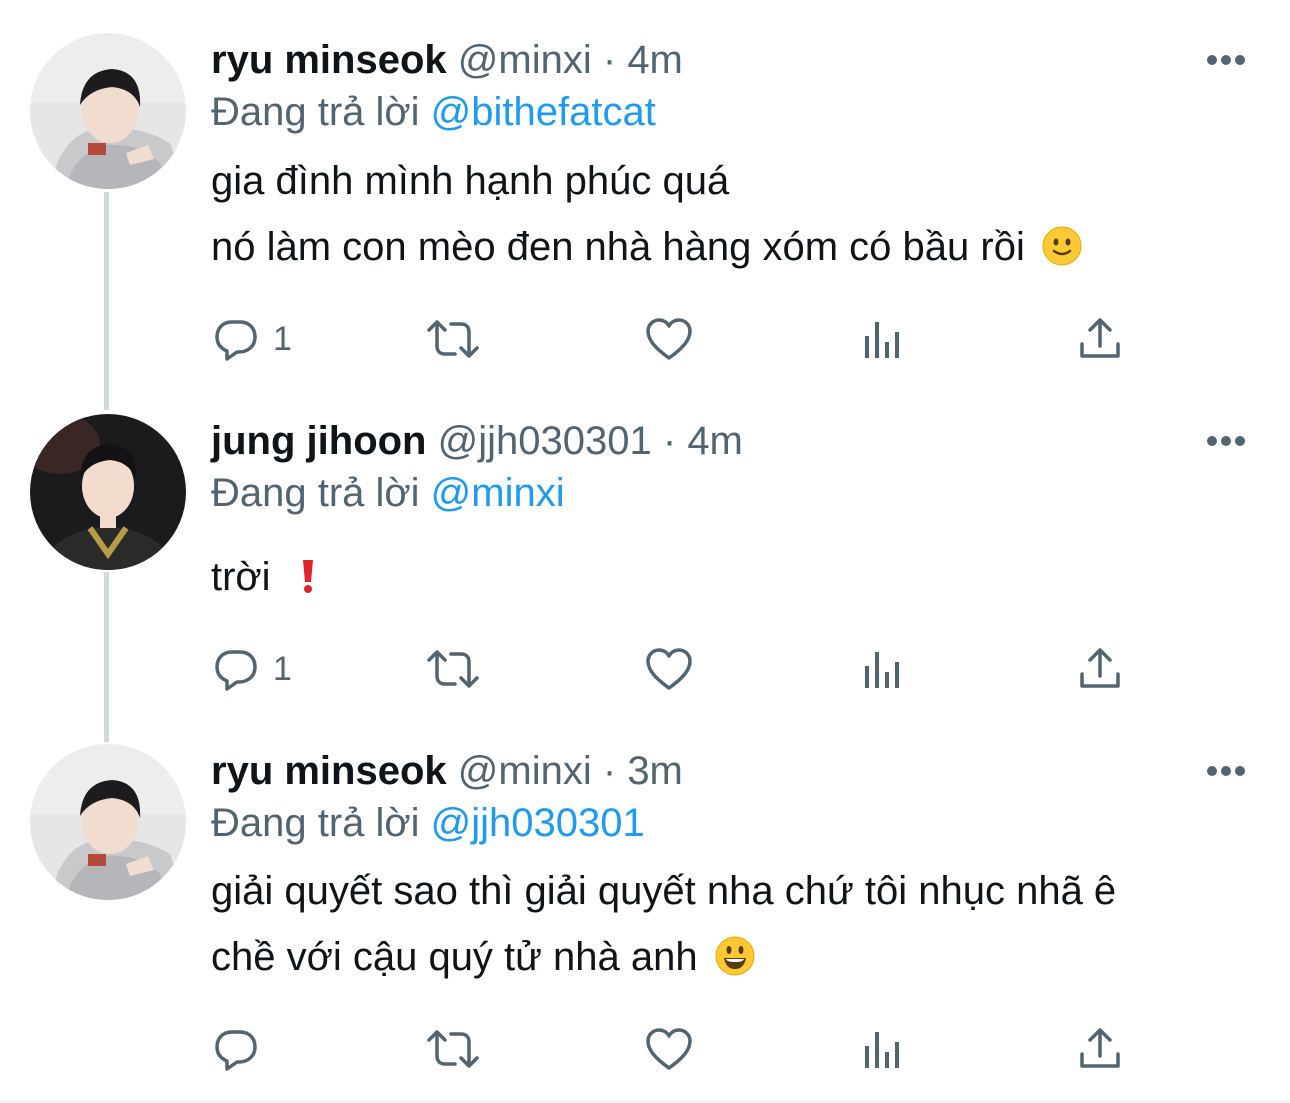 This screenshot has height=1103, width=1290. I want to click on display-name: jung jihoon, so click(319, 441).